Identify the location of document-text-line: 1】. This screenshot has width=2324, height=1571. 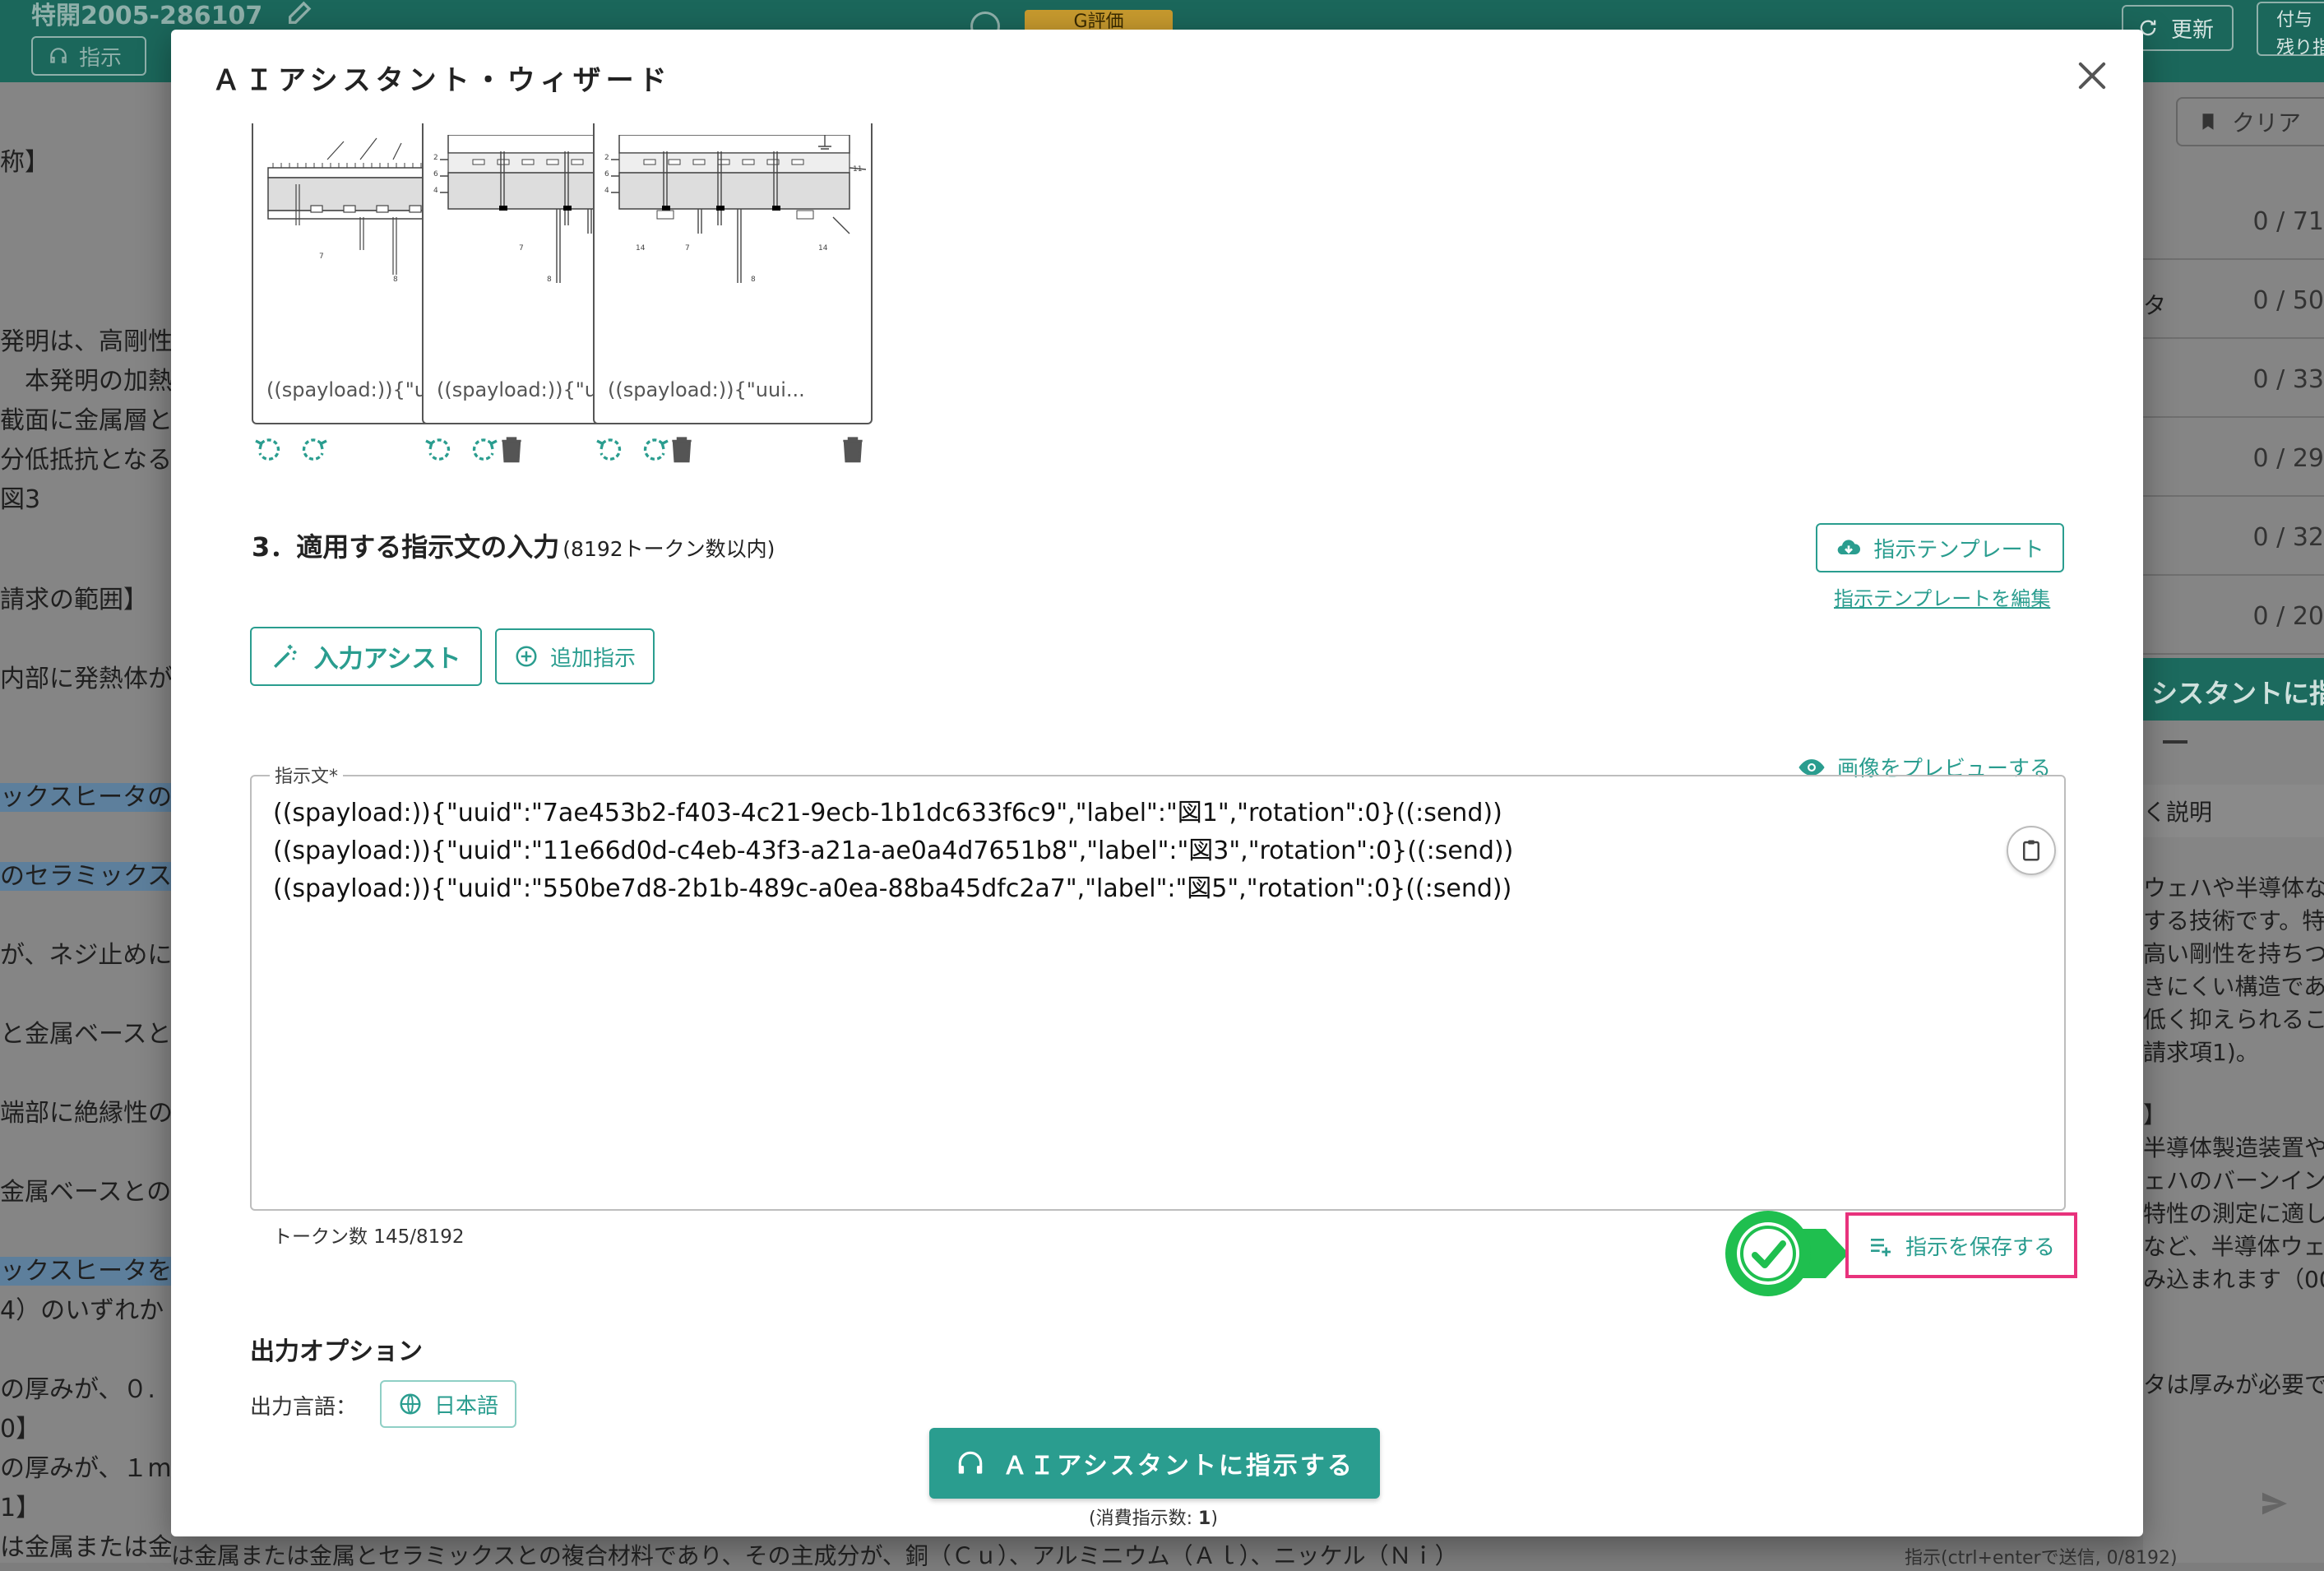
(20, 1505).